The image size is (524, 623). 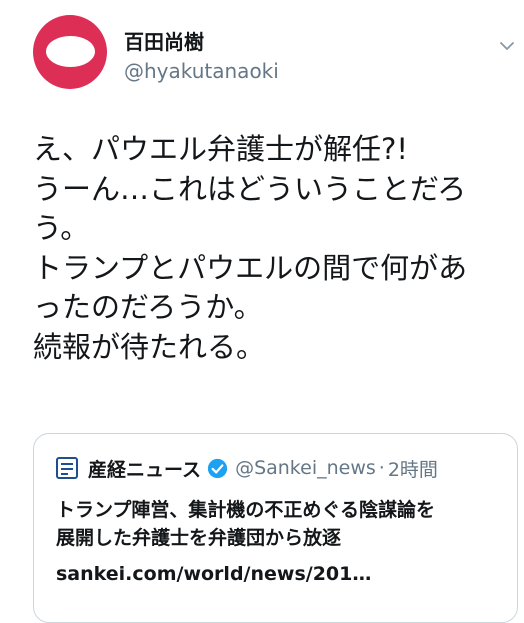 What do you see at coordinates (199, 538) in the screenshot?
I see `quoted-text-line: 展開した弁護士を弁護団から放逐` at bounding box center [199, 538].